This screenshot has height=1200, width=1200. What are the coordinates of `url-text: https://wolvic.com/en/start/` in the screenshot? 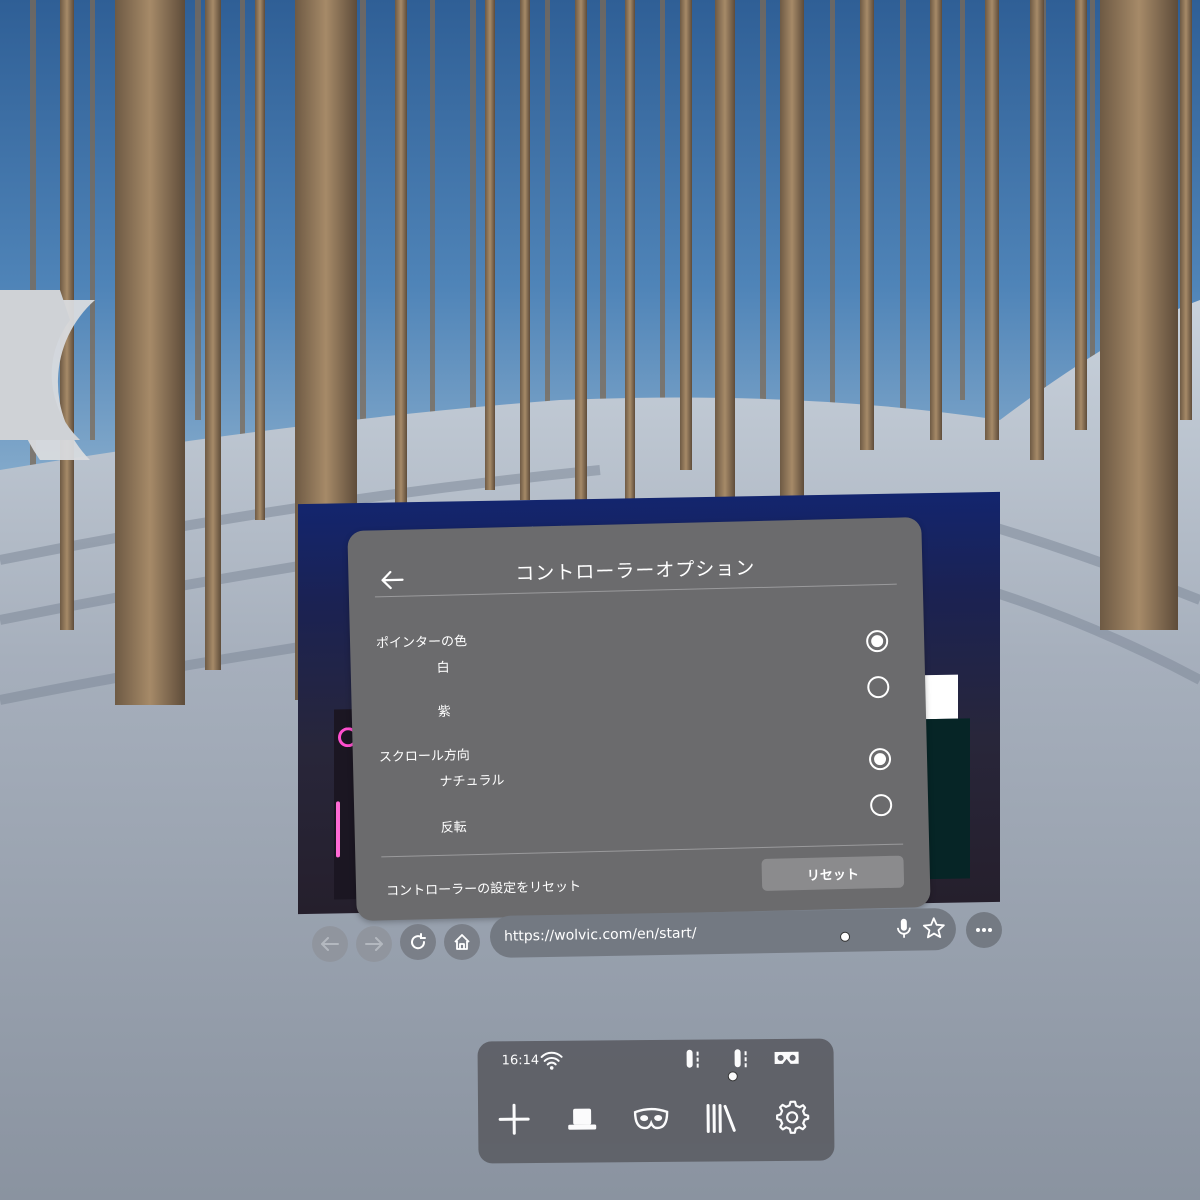 It's located at (600, 934).